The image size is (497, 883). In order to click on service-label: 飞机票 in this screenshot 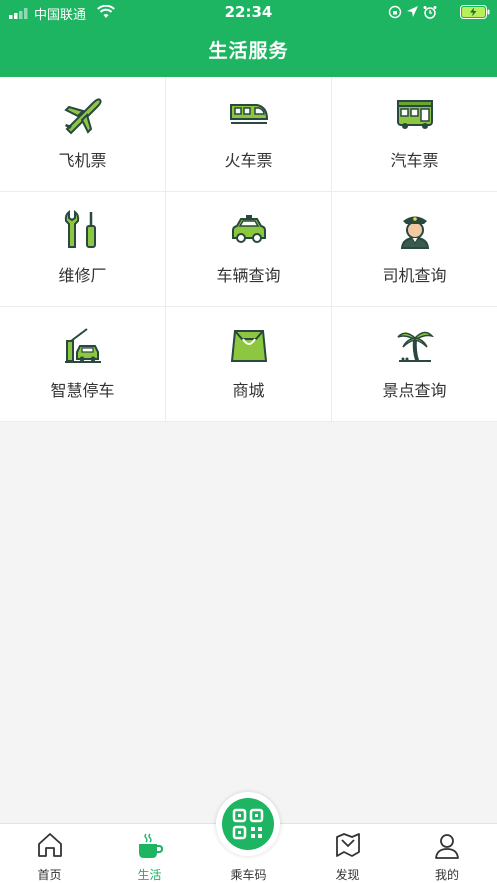, I will do `click(82, 160)`.